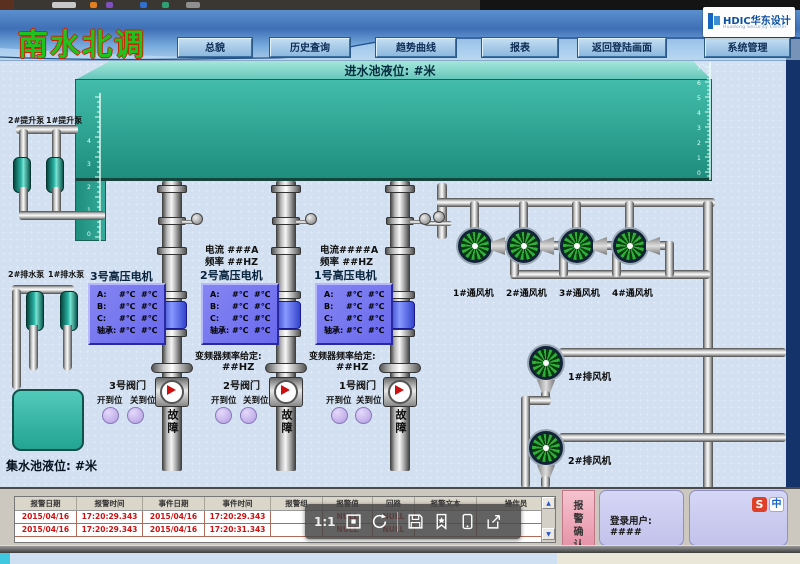 Image resolution: width=800 pixels, height=564 pixels. I want to click on login-panel: 登录用户: ####, so click(641, 518).